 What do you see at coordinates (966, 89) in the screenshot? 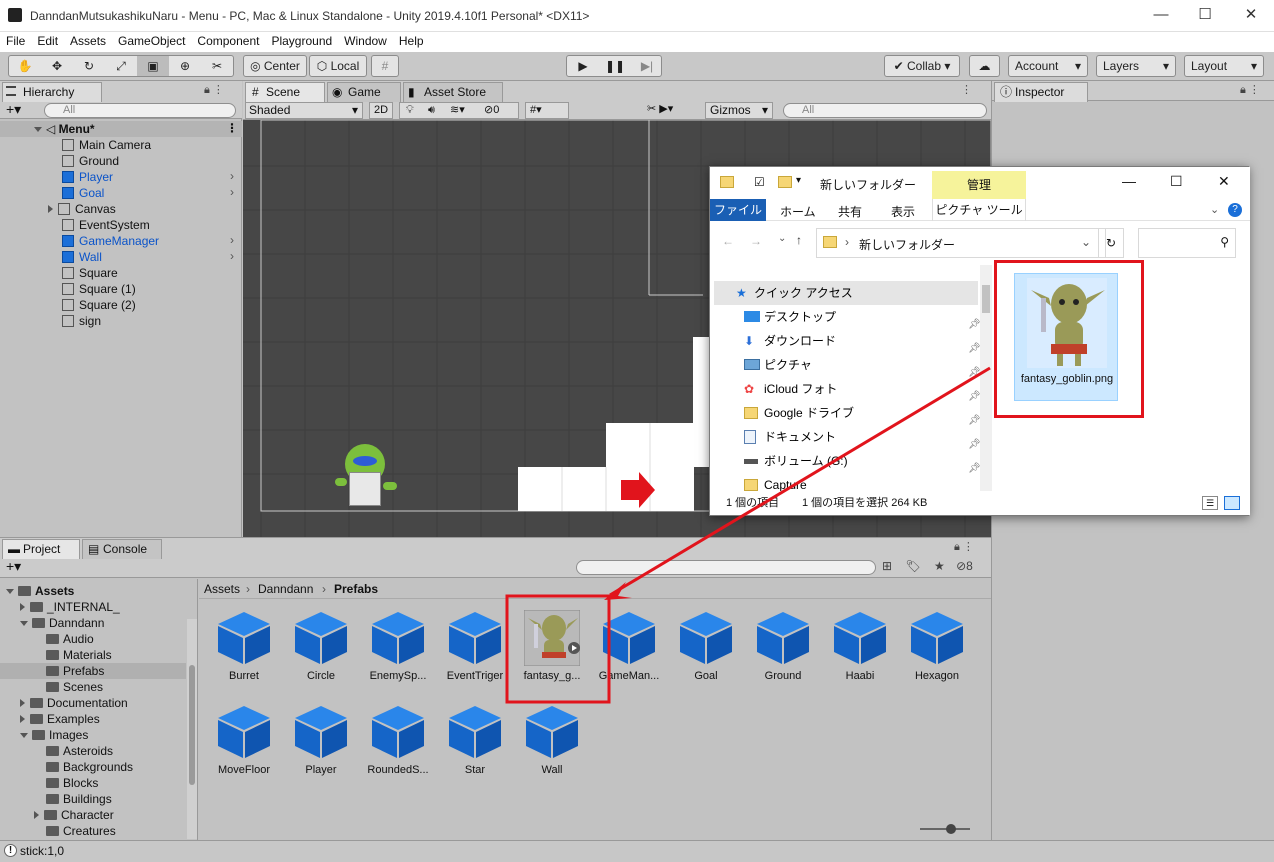
I see `panel-menu-icon: ⋮` at bounding box center [966, 89].